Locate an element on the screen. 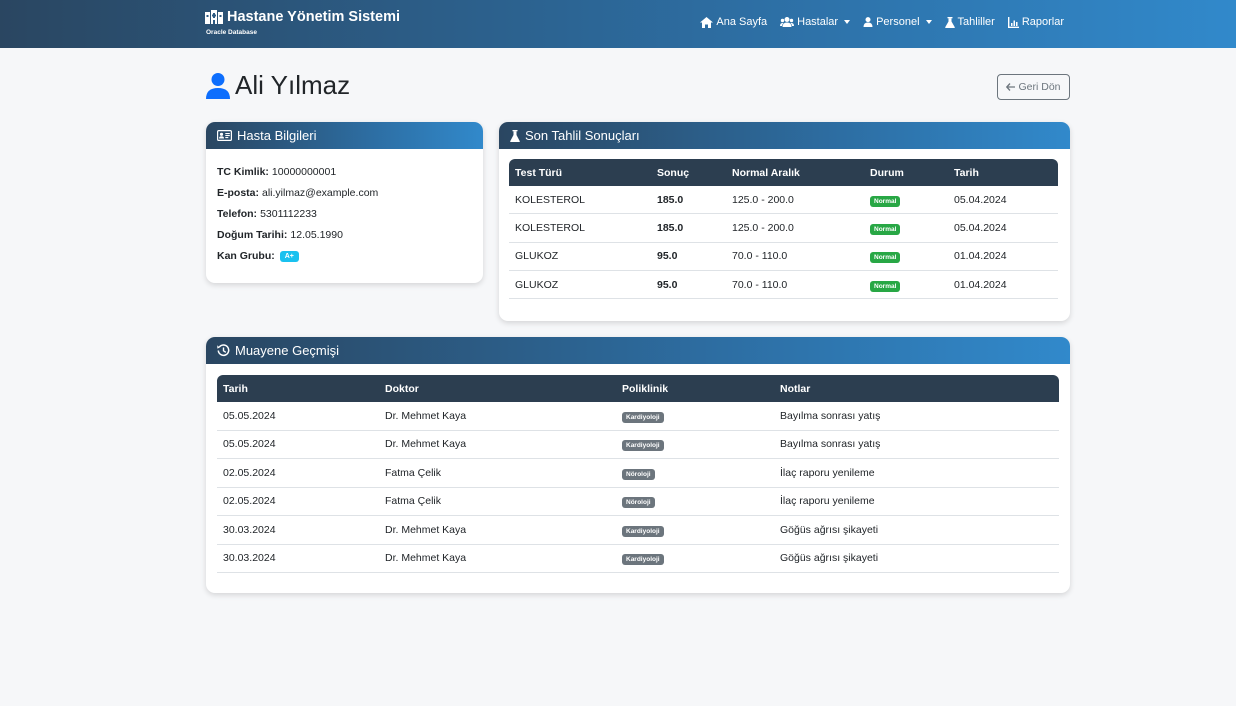 This screenshot has height=706, width=1236. result-cell: 185.0 is located at coordinates (688, 200).